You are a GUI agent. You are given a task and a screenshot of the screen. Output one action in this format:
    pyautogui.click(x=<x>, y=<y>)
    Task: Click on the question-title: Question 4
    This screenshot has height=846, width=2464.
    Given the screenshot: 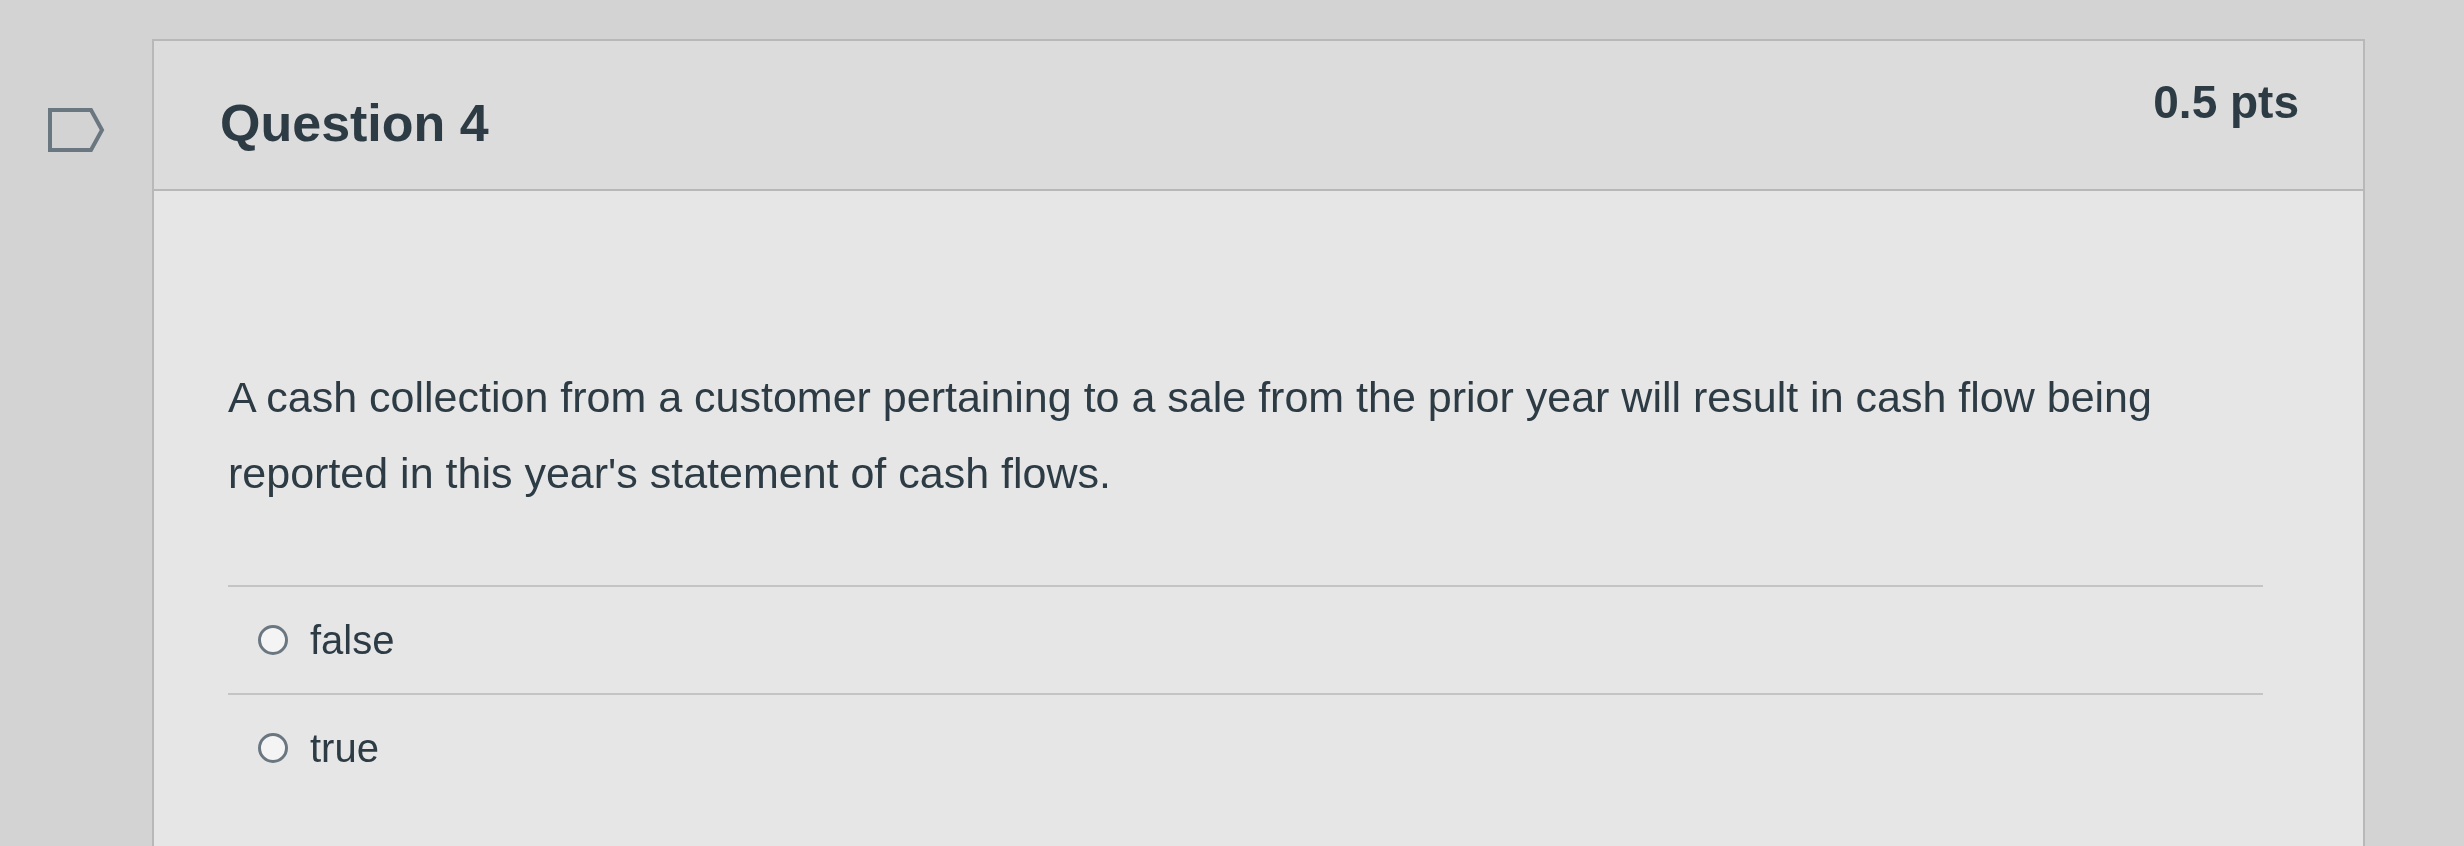 What is the action you would take?
    pyautogui.click(x=354, y=123)
    